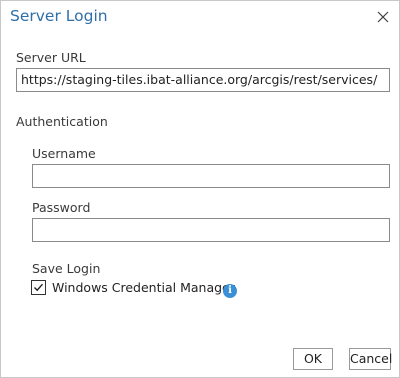 The width and height of the screenshot is (400, 378). I want to click on close-icon, so click(383, 17).